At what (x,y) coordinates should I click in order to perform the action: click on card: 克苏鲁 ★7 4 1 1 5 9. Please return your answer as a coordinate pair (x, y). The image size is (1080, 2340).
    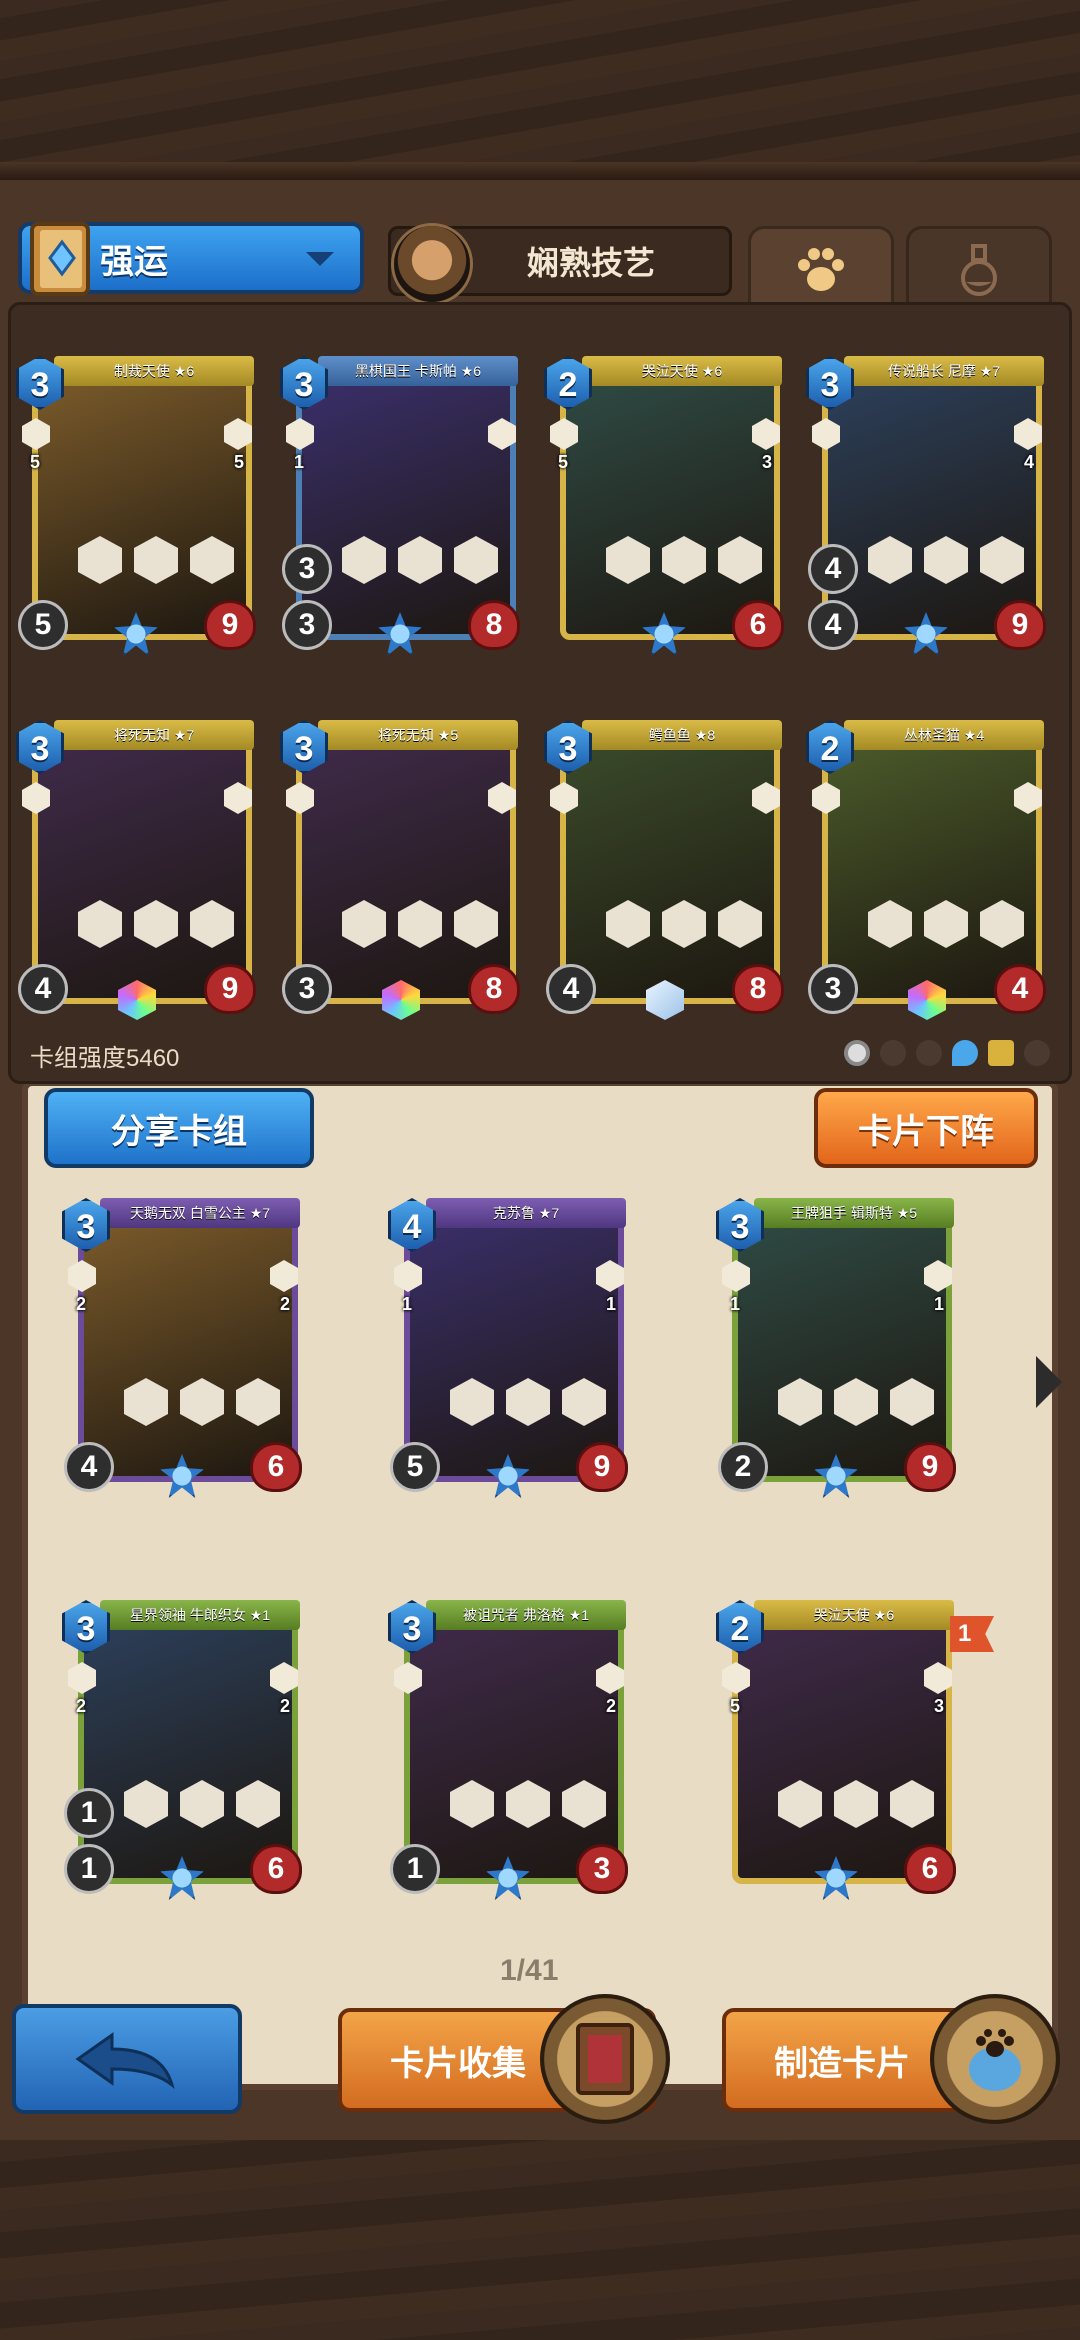
    Looking at the image, I should click on (509, 1348).